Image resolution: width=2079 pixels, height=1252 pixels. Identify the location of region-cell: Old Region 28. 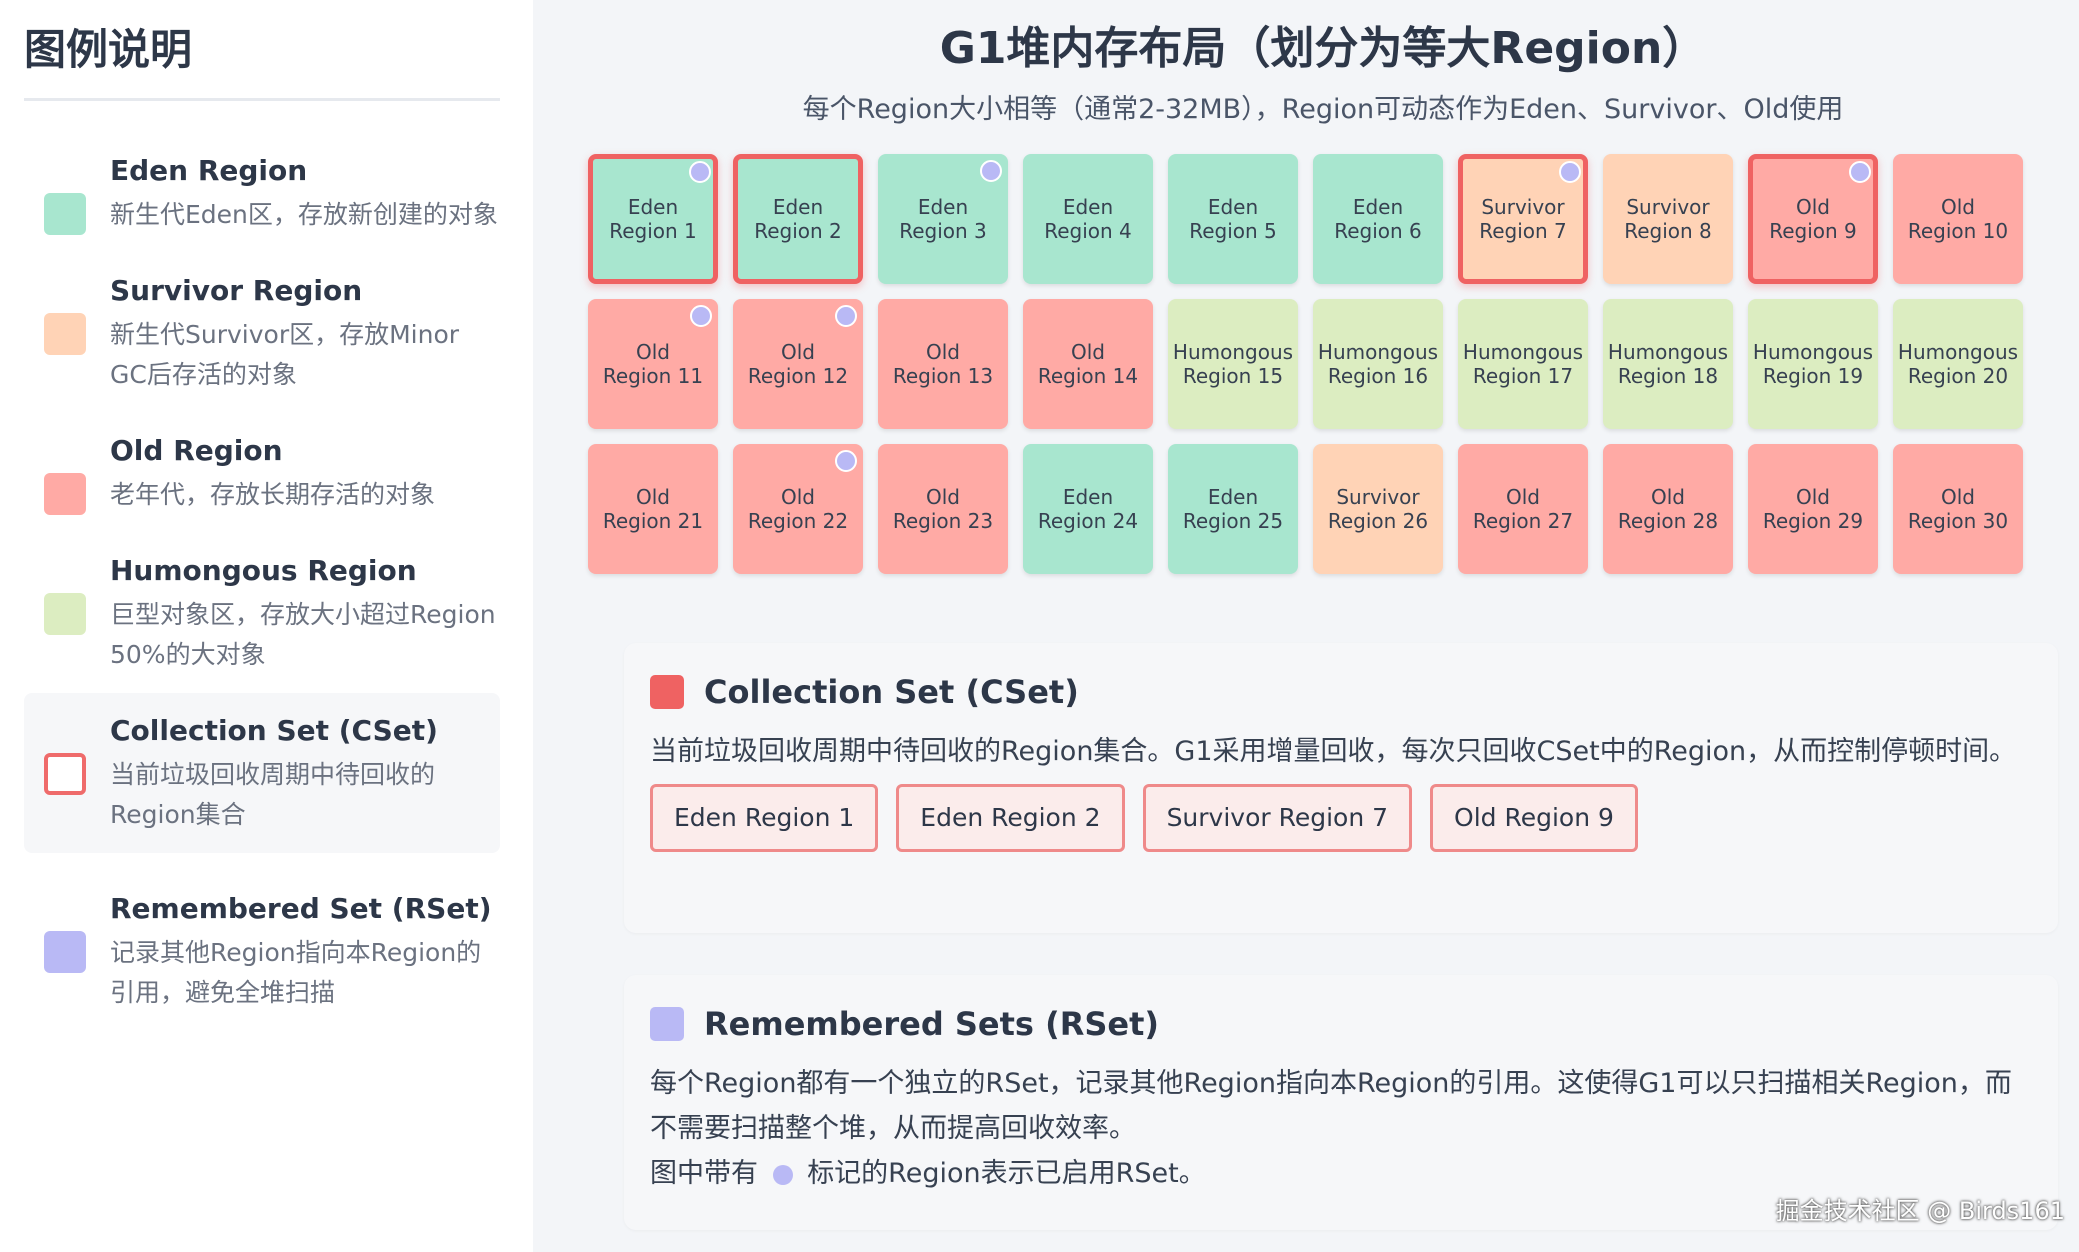
(1668, 509).